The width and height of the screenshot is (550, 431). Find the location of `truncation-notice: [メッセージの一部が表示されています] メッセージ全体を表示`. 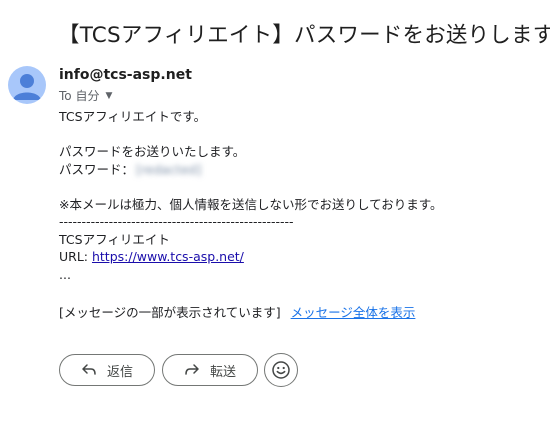

truncation-notice: [メッセージの一部が表示されています] メッセージ全体を表示 is located at coordinates (237, 311).